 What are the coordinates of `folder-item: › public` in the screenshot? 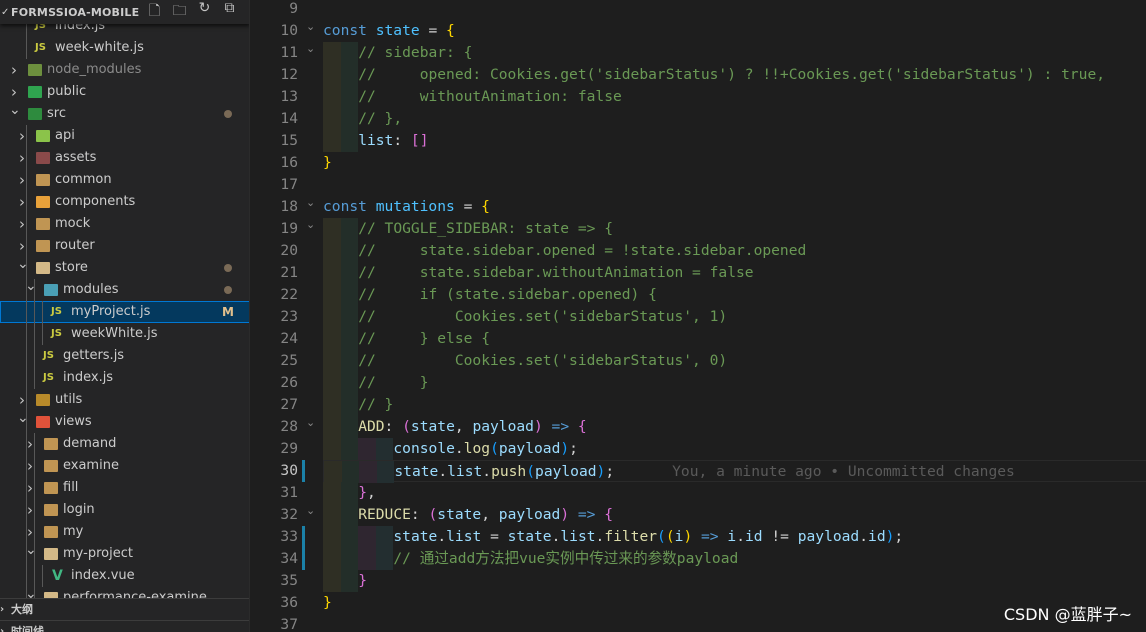 It's located at (124, 92).